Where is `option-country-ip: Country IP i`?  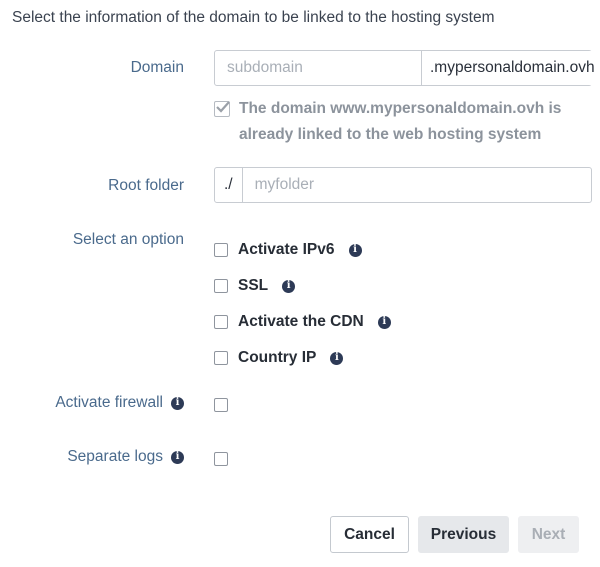 option-country-ip: Country IP i is located at coordinates (302, 358).